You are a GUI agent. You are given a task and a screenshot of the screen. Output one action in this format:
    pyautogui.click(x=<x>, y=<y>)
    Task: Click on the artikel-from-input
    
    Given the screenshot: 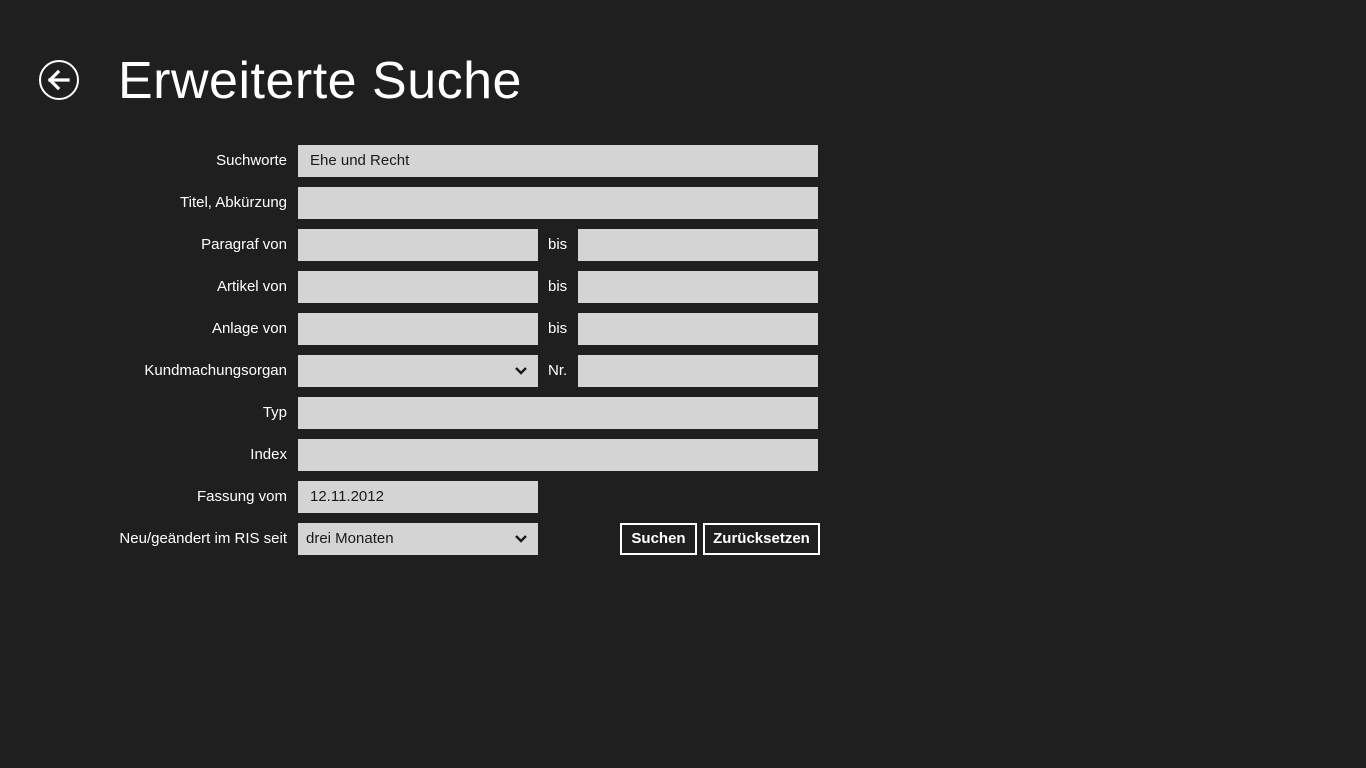 What is the action you would take?
    pyautogui.click(x=418, y=287)
    